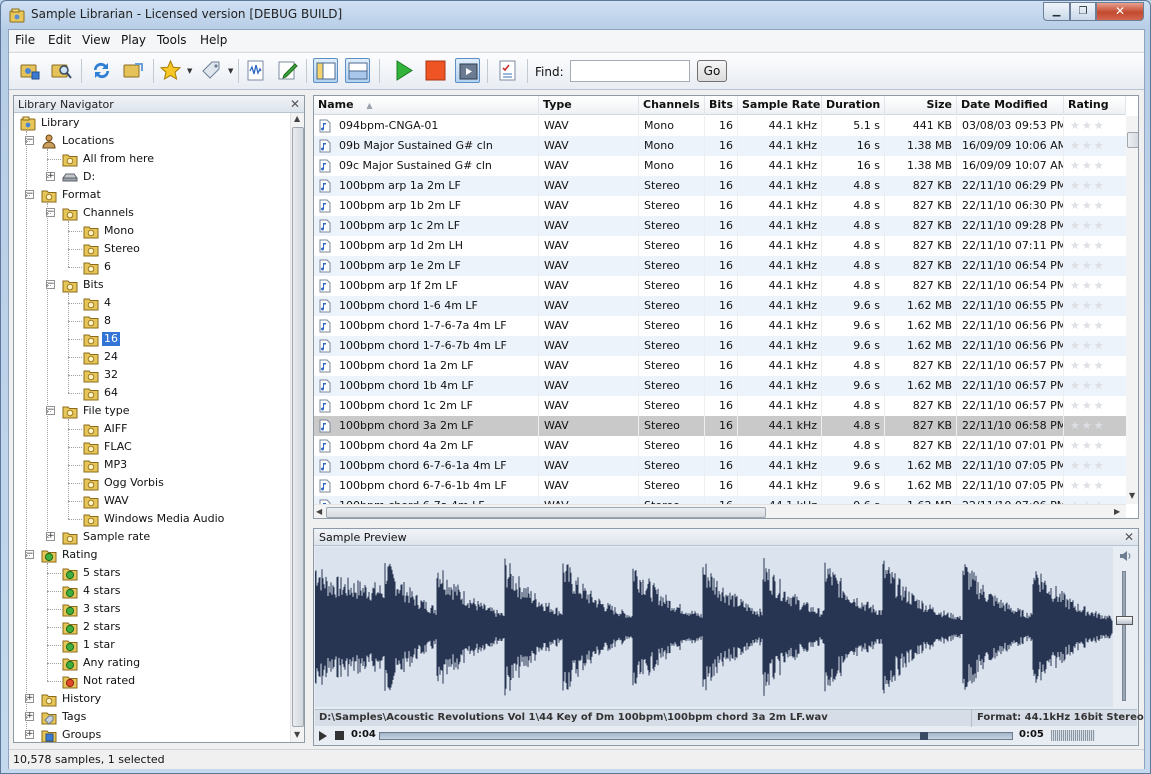 Image resolution: width=1151 pixels, height=774 pixels. Describe the element at coordinates (152, 375) in the screenshot. I see `tree-node: 32` at that location.